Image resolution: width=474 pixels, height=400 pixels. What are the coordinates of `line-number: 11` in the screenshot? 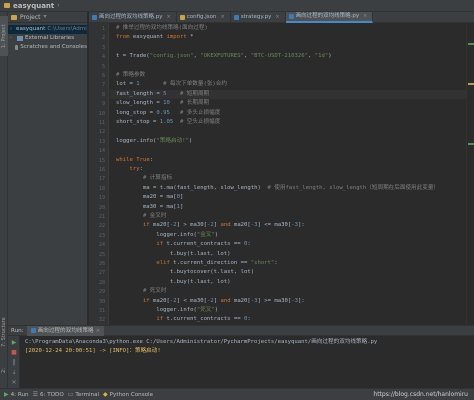 It's located at (101, 123).